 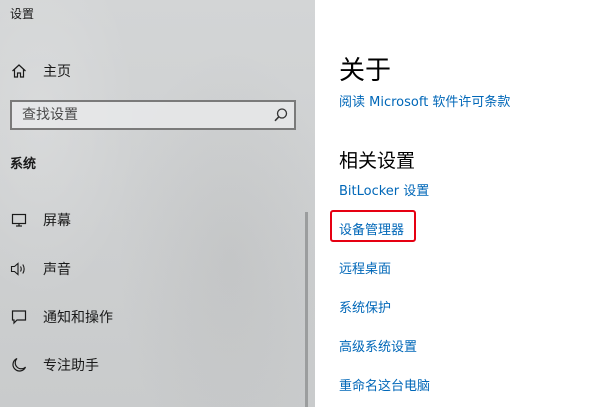 What do you see at coordinates (281, 115) in the screenshot?
I see `search-icon` at bounding box center [281, 115].